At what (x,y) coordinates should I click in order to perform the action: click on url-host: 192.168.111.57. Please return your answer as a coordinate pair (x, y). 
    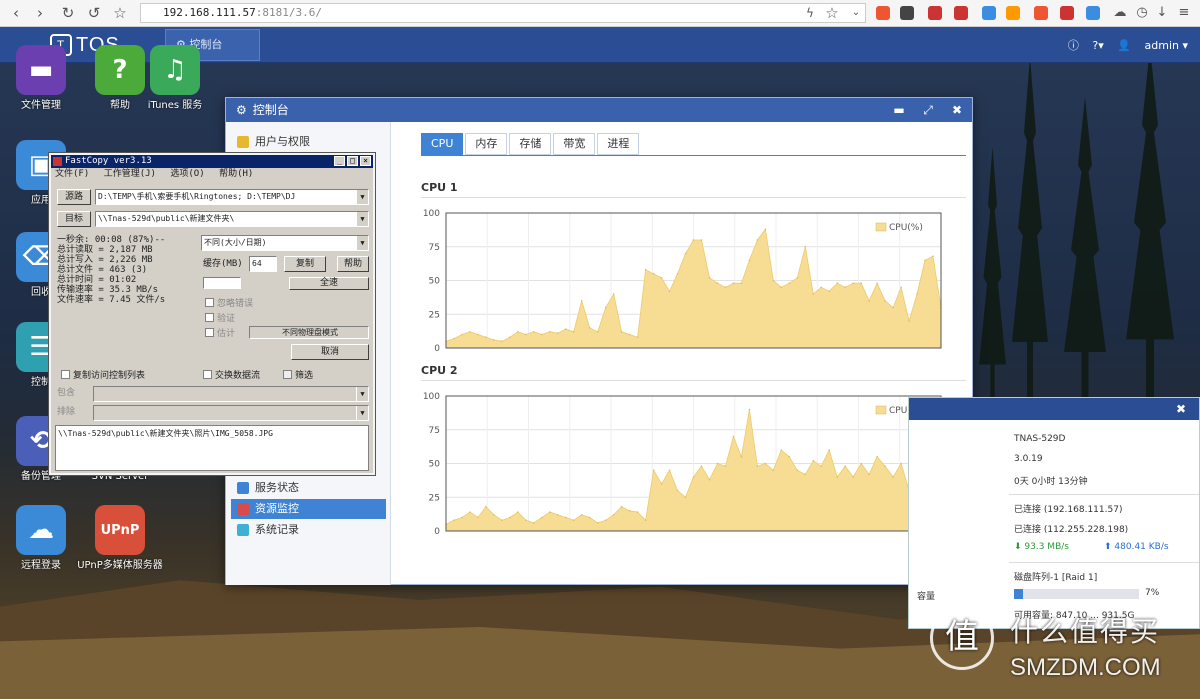
    Looking at the image, I should click on (209, 12).